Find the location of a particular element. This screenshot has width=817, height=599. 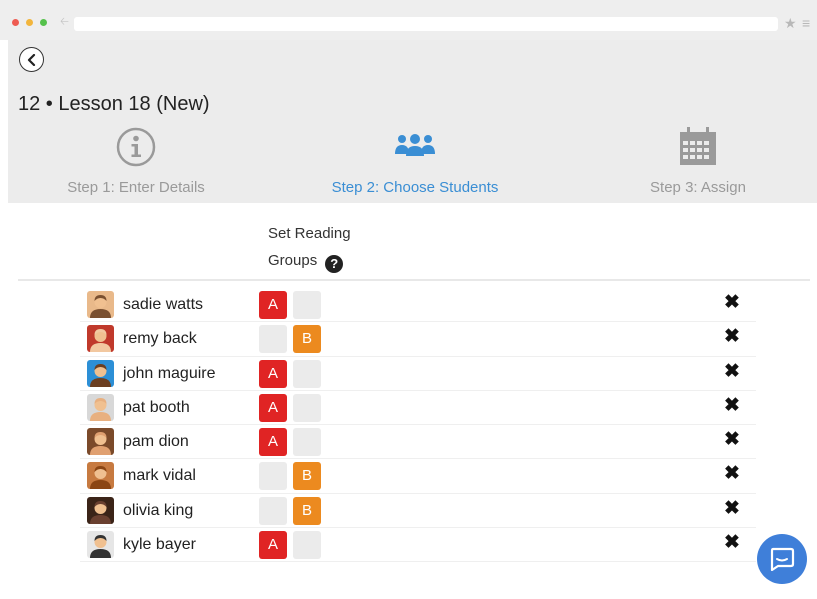

student-row: olivia king B ✖ is located at coordinates (418, 511).